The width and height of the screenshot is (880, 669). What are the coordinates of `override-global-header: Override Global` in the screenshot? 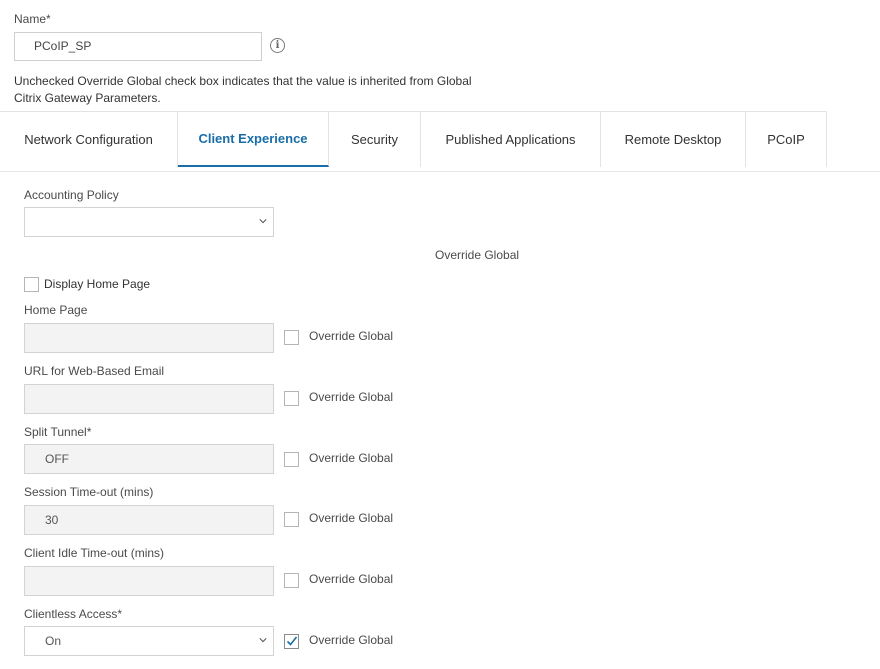 It's located at (477, 255).